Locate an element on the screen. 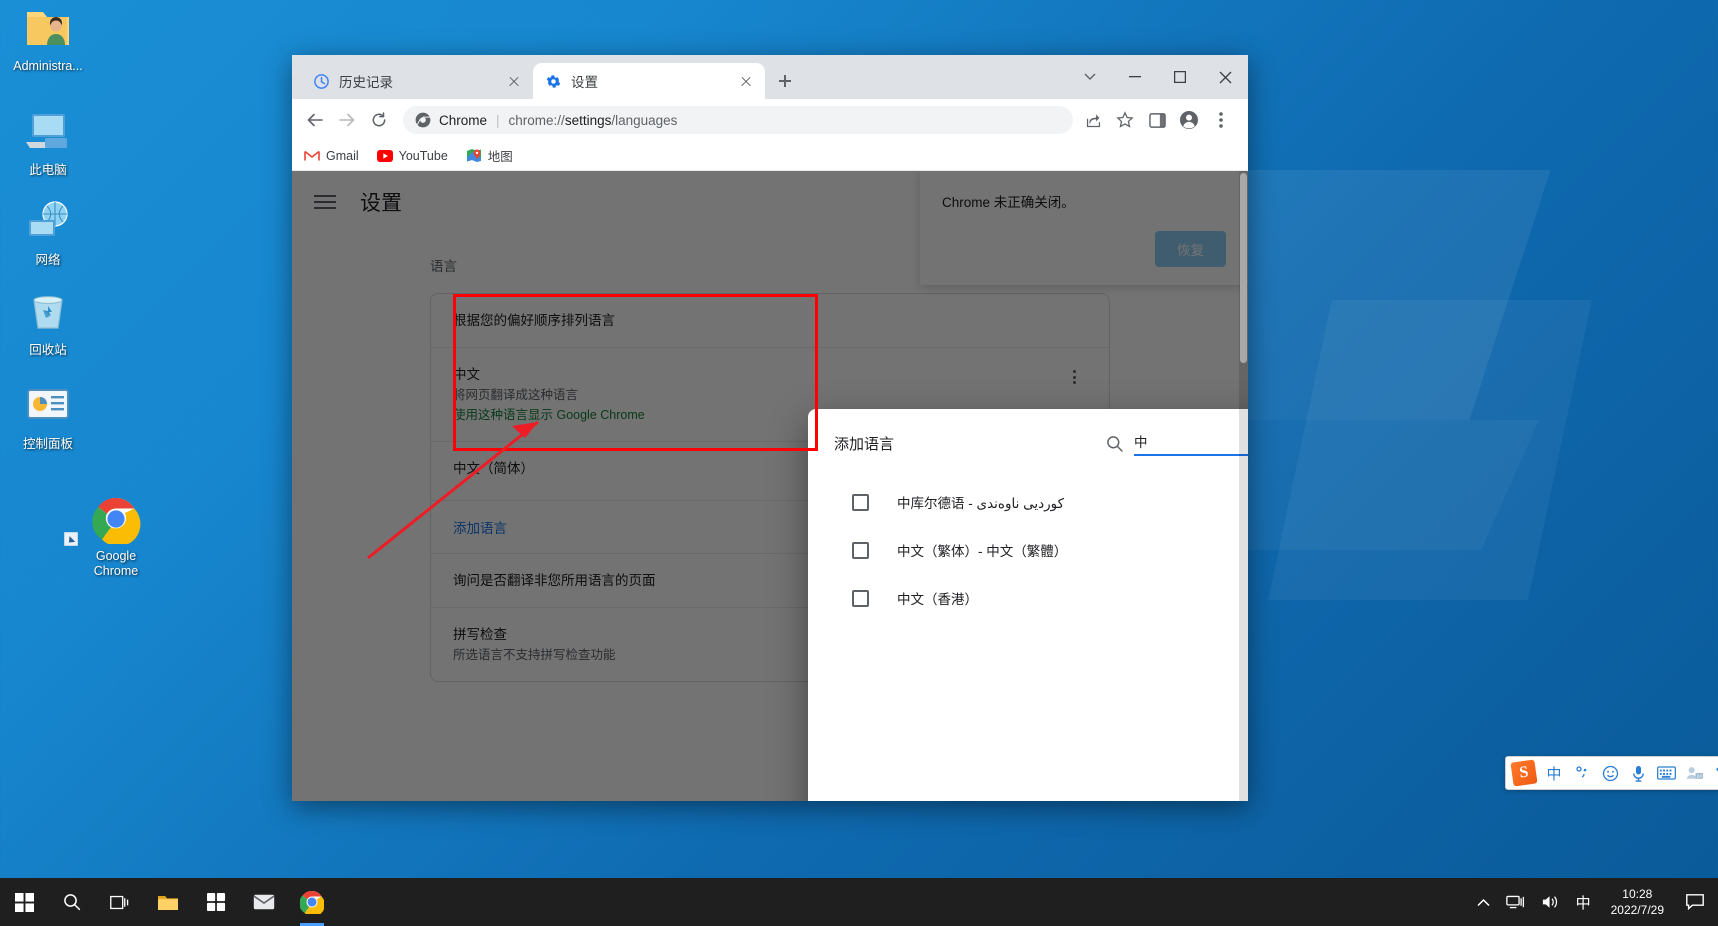 The height and width of the screenshot is (926, 1718). language-label: 中文（香港） is located at coordinates (937, 599).